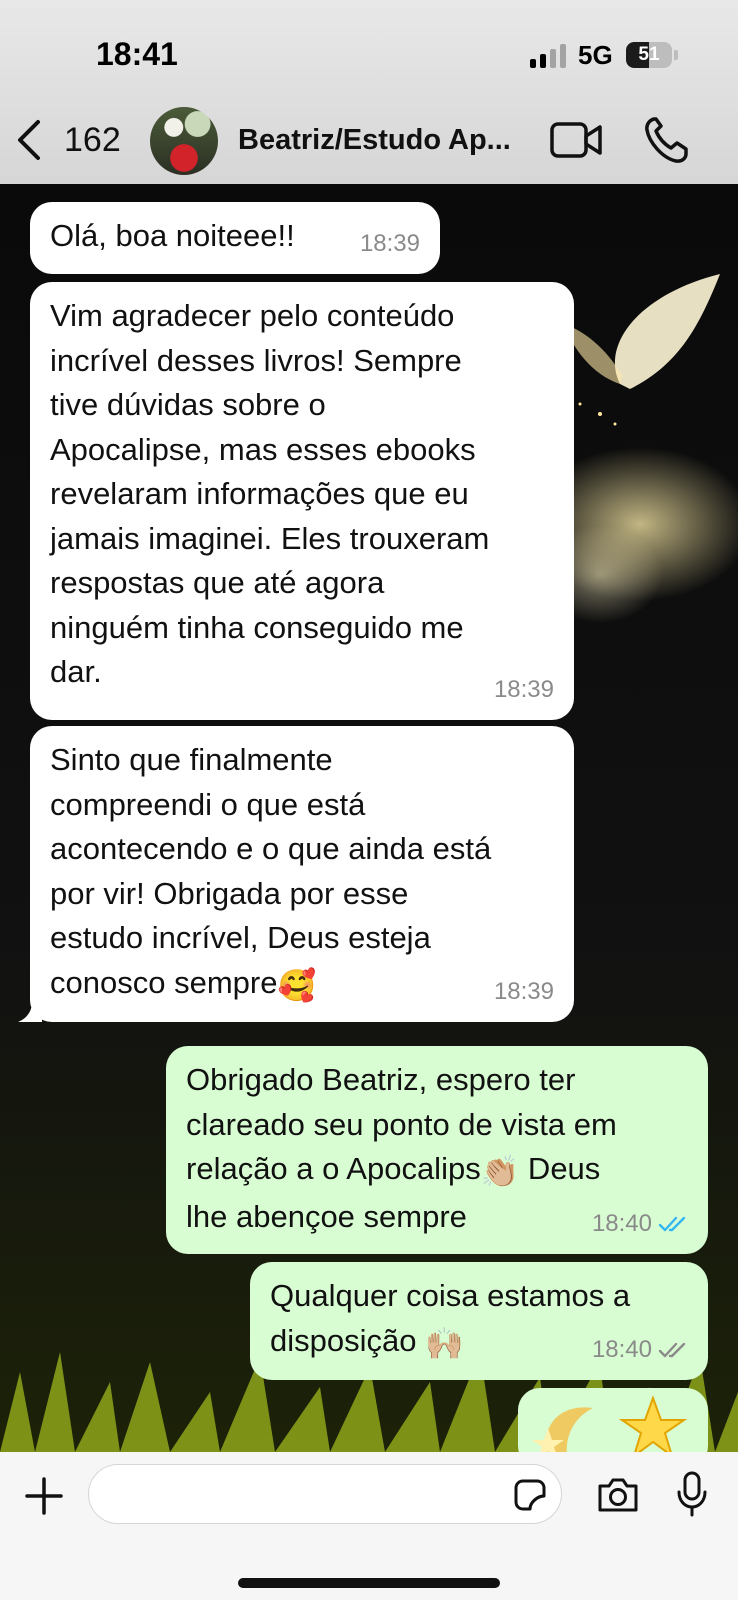  I want to click on message-line: incrível desses livros! Sempre, so click(256, 360).